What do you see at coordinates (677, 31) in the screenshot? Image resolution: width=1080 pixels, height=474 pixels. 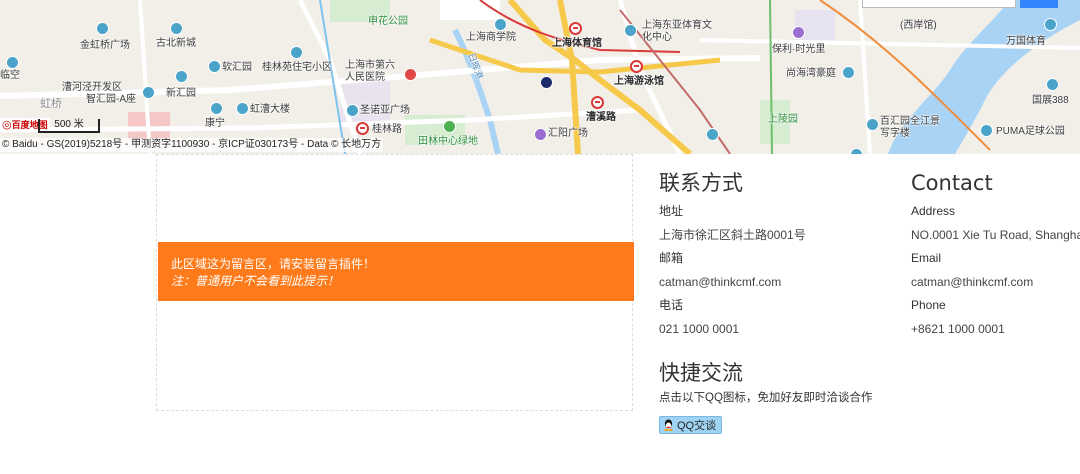 I see `map-label: 上海东亚体育文化中心` at bounding box center [677, 31].